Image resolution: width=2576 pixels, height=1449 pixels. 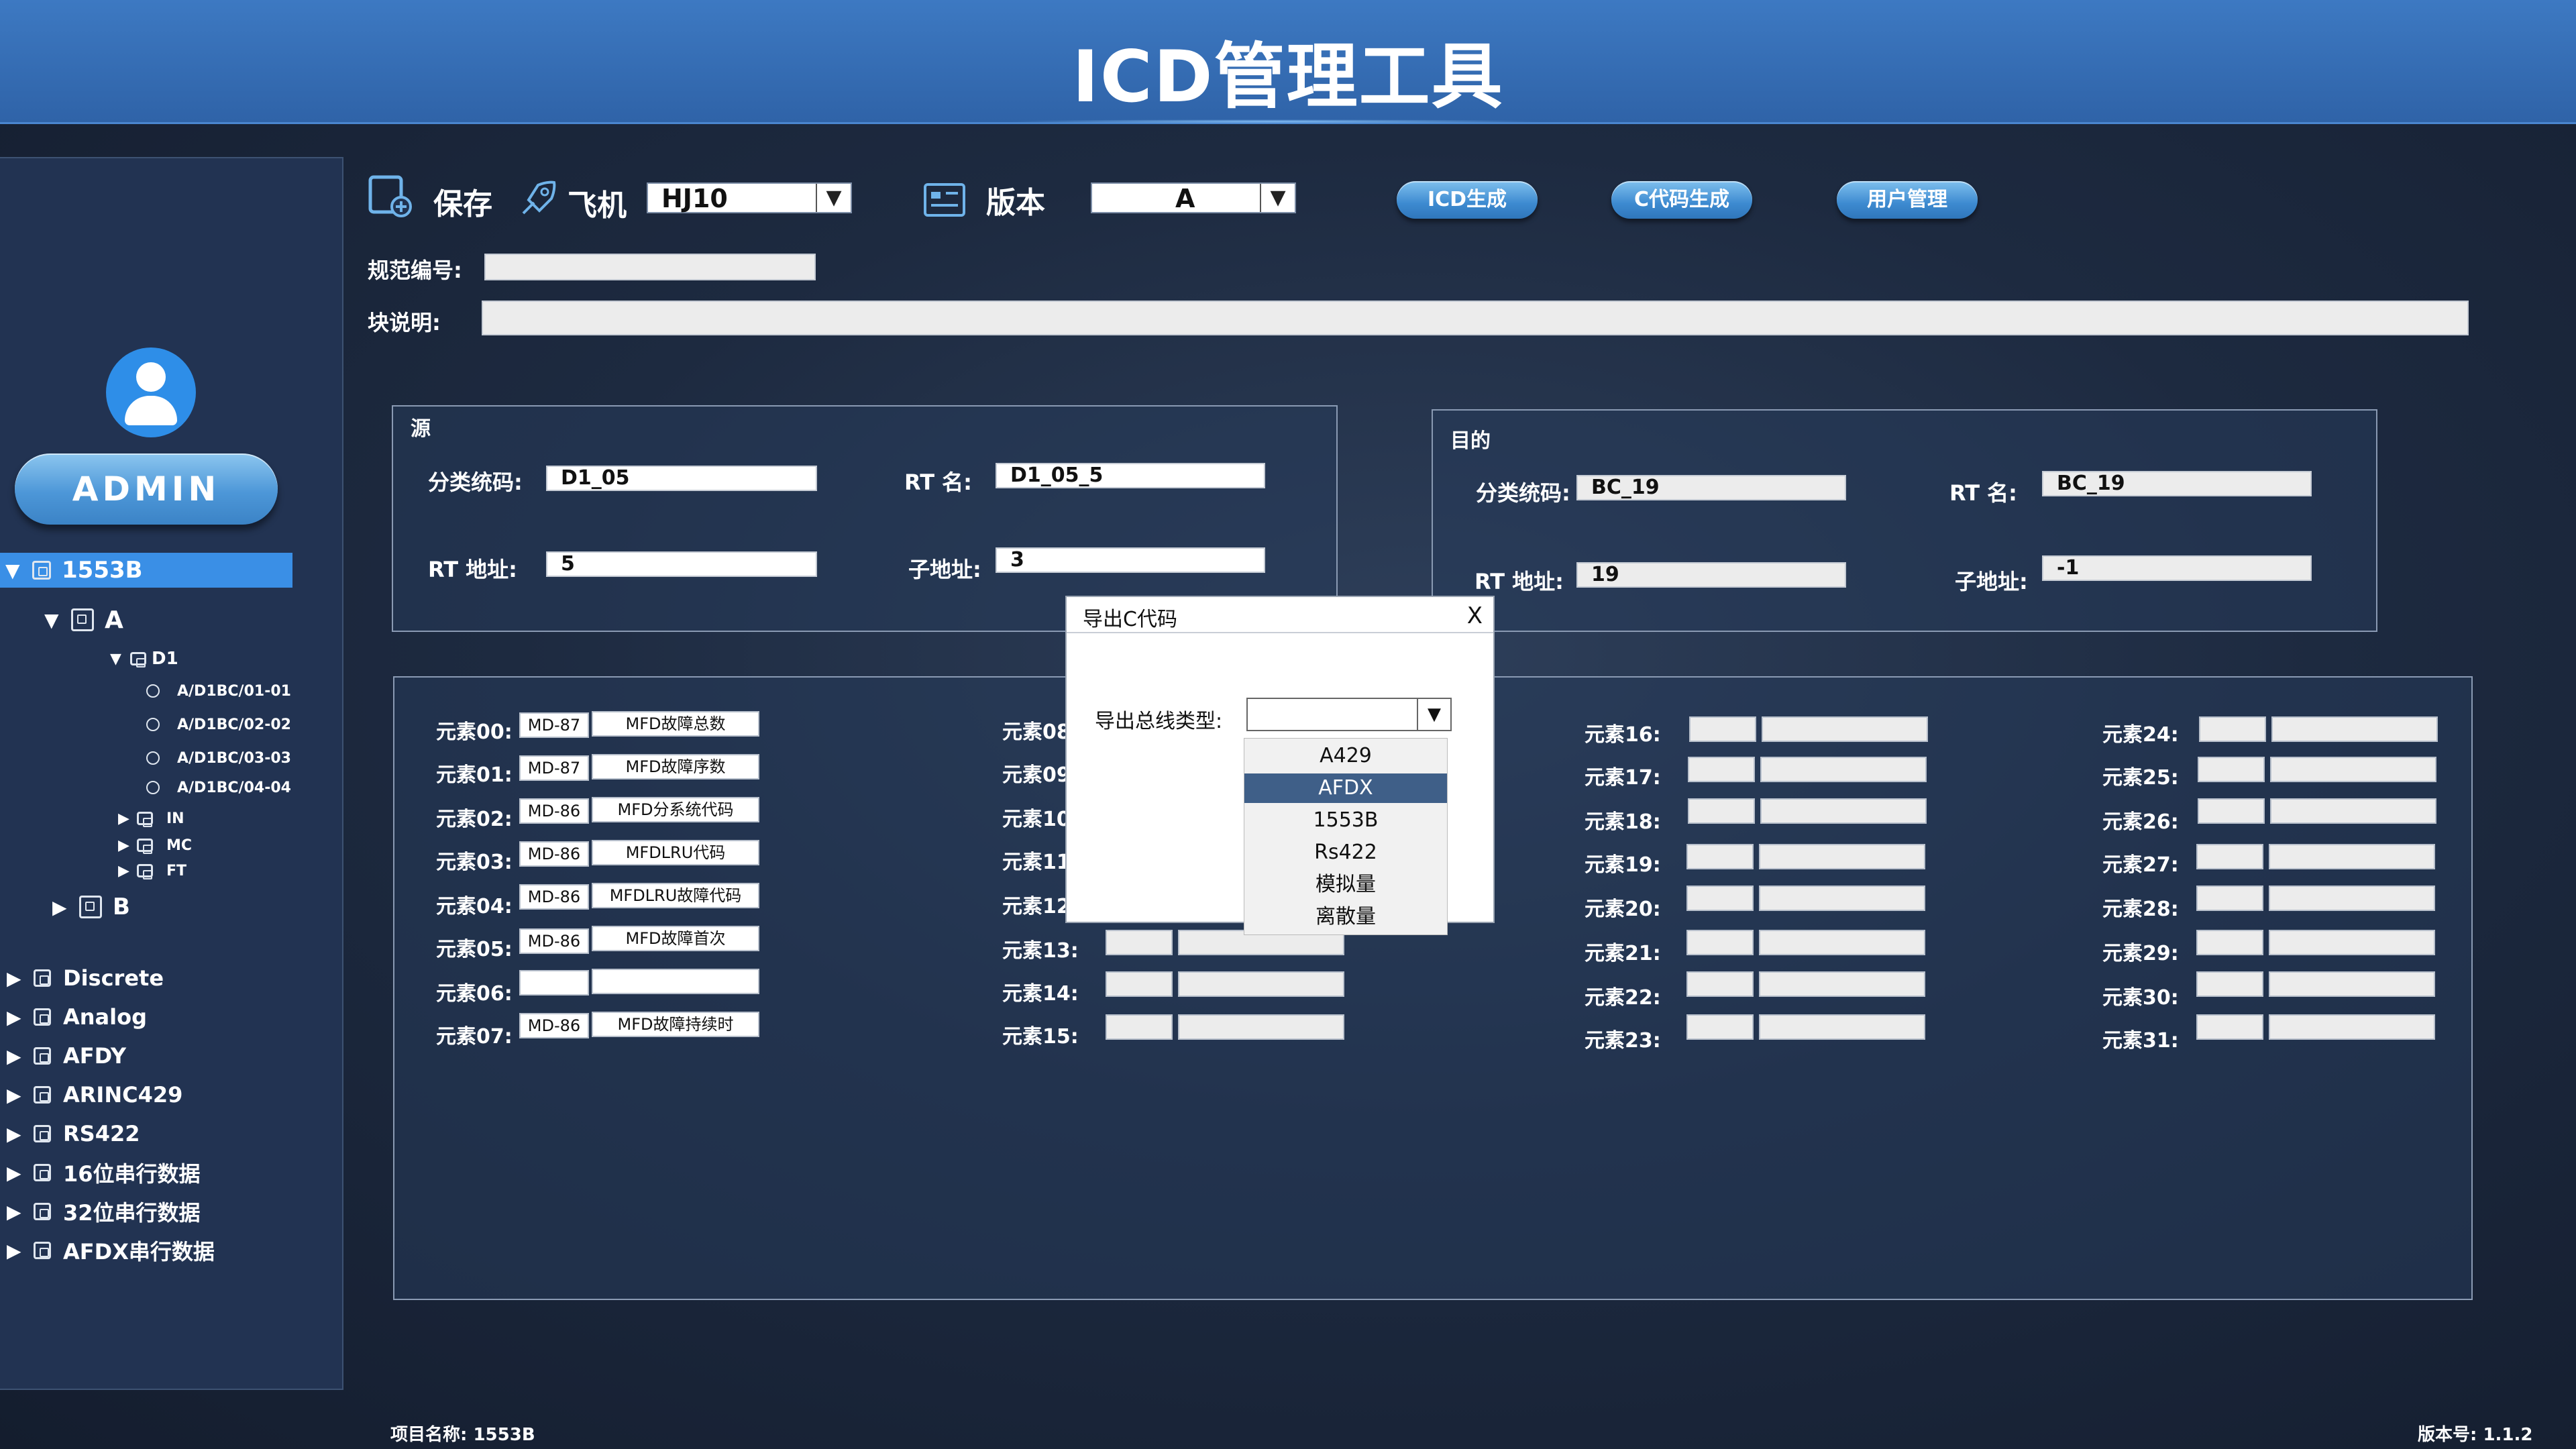 What do you see at coordinates (1475, 615) in the screenshot?
I see `close-icon: X` at bounding box center [1475, 615].